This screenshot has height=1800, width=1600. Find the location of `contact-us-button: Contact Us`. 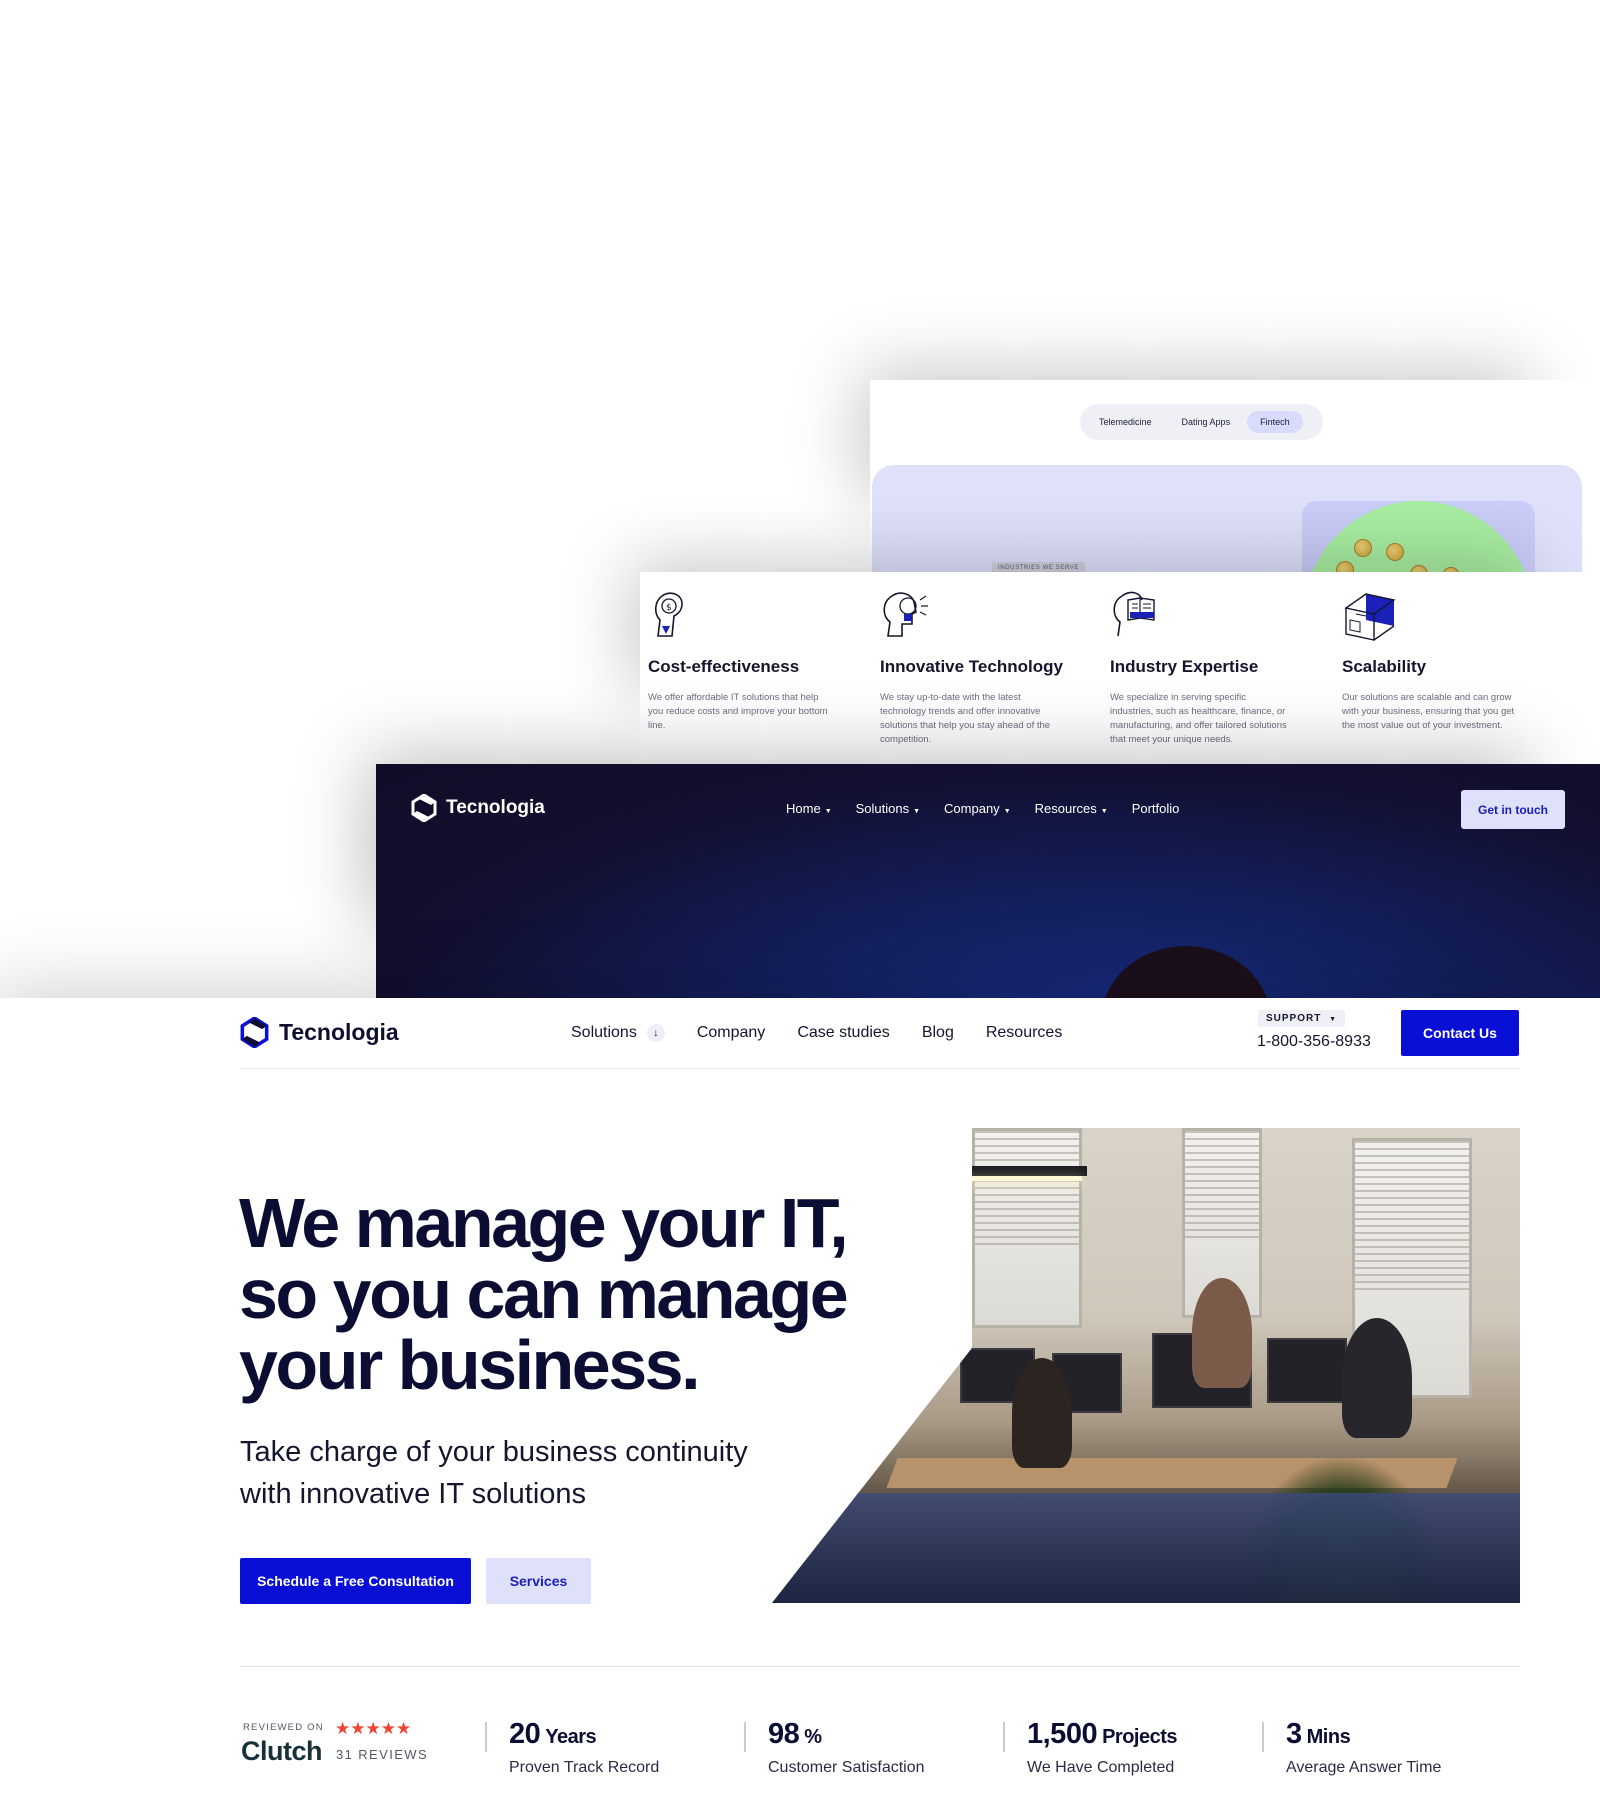

contact-us-button: Contact Us is located at coordinates (1460, 1033).